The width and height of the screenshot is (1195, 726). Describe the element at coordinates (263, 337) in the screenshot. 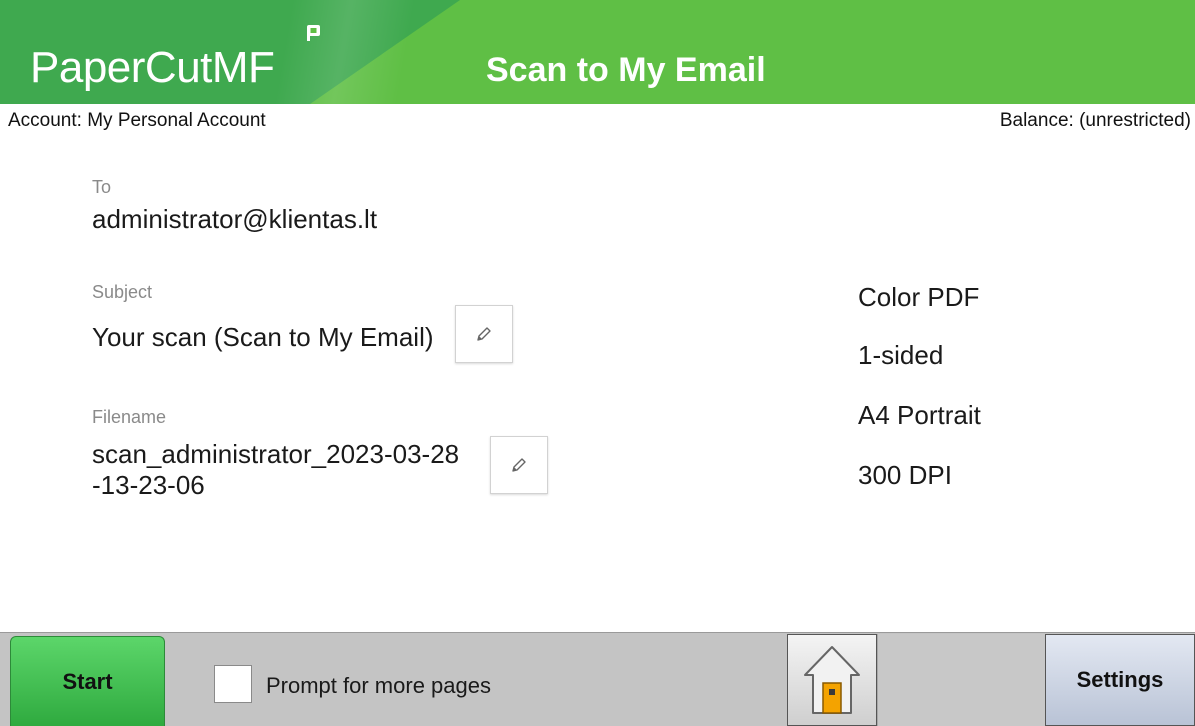

I see `subject-value: Your scan (Scan to My Email)` at that location.